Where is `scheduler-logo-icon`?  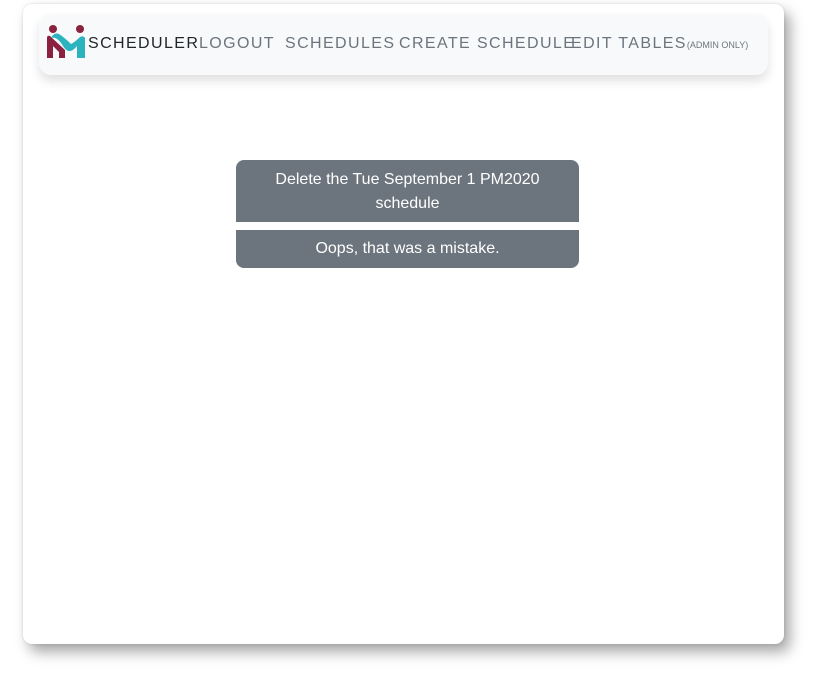 scheduler-logo-icon is located at coordinates (65, 42).